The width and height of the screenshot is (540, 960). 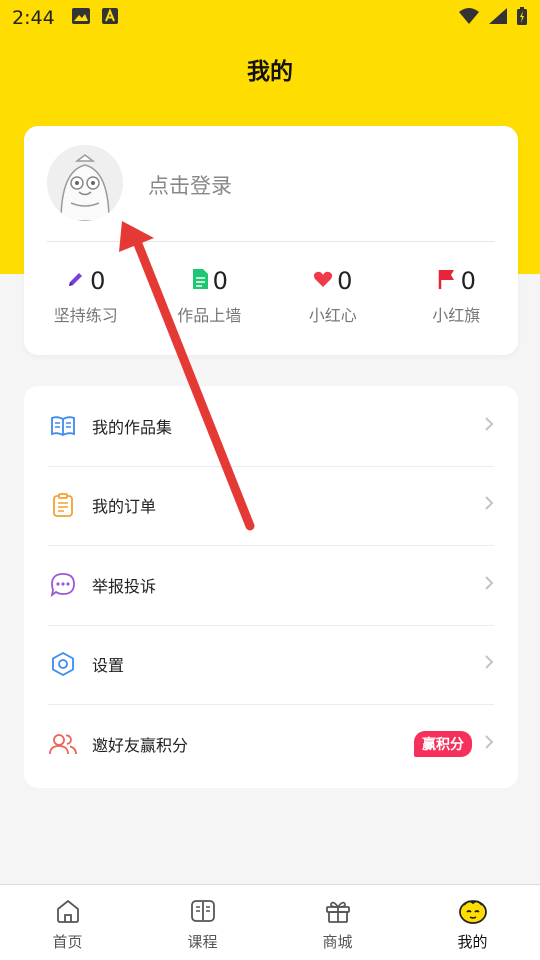 What do you see at coordinates (270, 18) in the screenshot?
I see `status-bar: 2:44` at bounding box center [270, 18].